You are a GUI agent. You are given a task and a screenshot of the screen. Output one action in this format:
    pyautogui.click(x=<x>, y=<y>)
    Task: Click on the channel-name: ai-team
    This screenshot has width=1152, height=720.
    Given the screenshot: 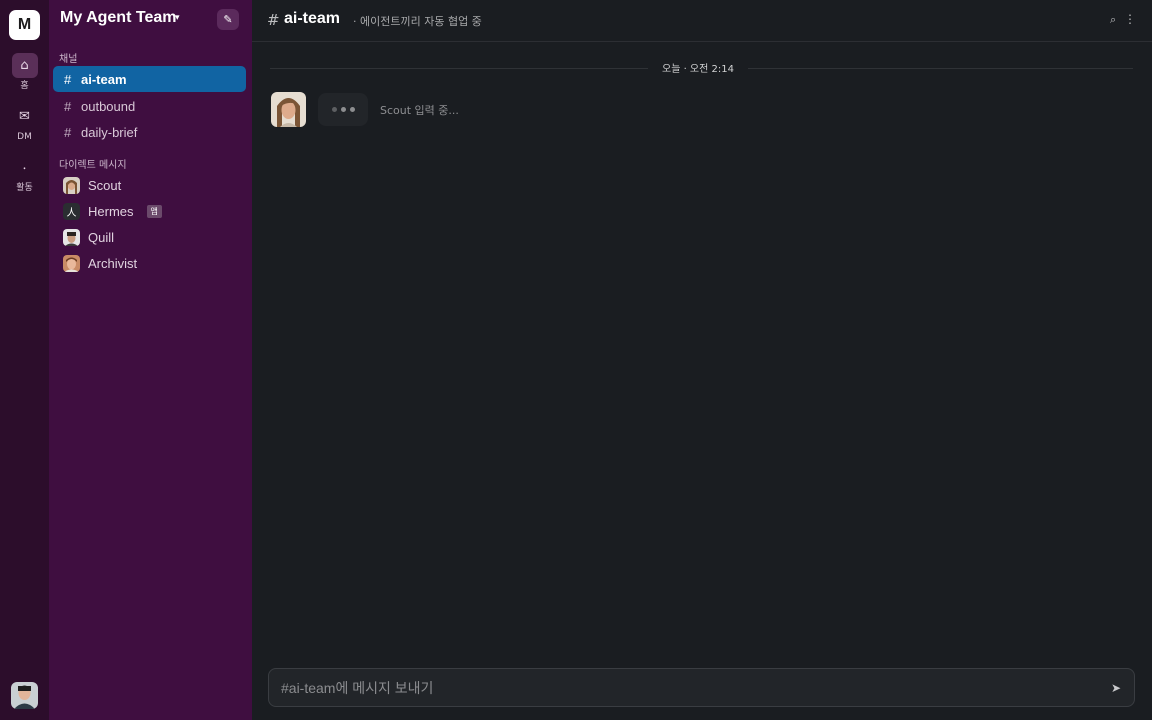 What is the action you would take?
    pyautogui.click(x=104, y=79)
    